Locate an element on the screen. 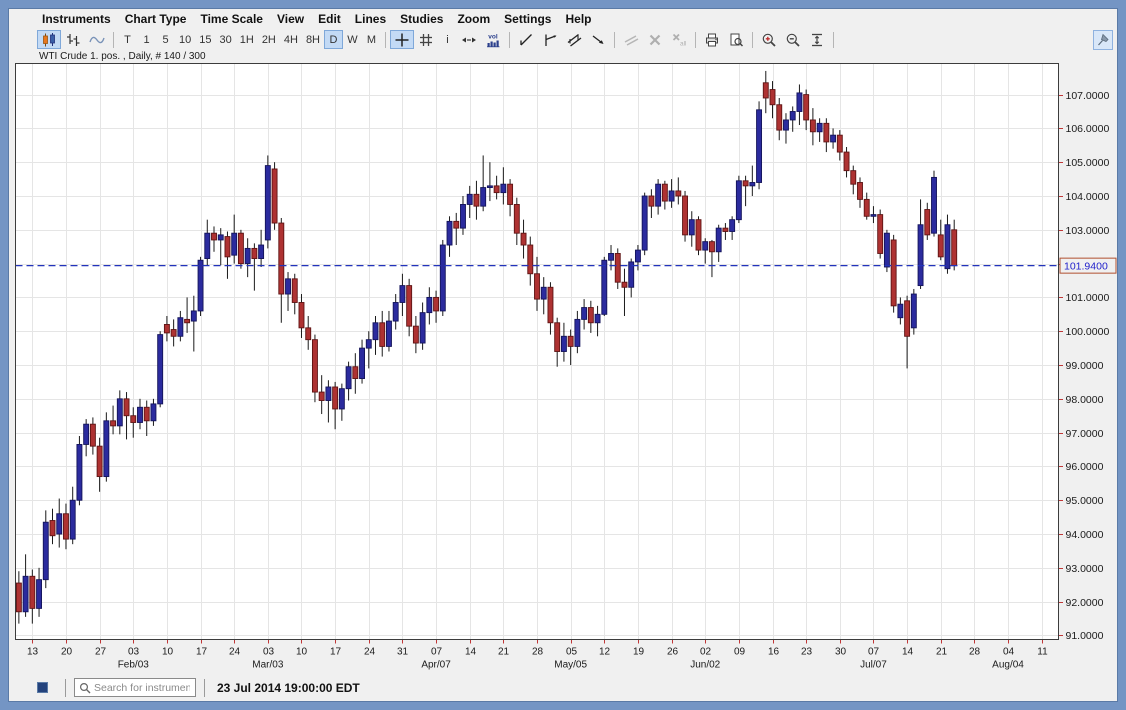  svg-text: vol is located at coordinates (493, 36).